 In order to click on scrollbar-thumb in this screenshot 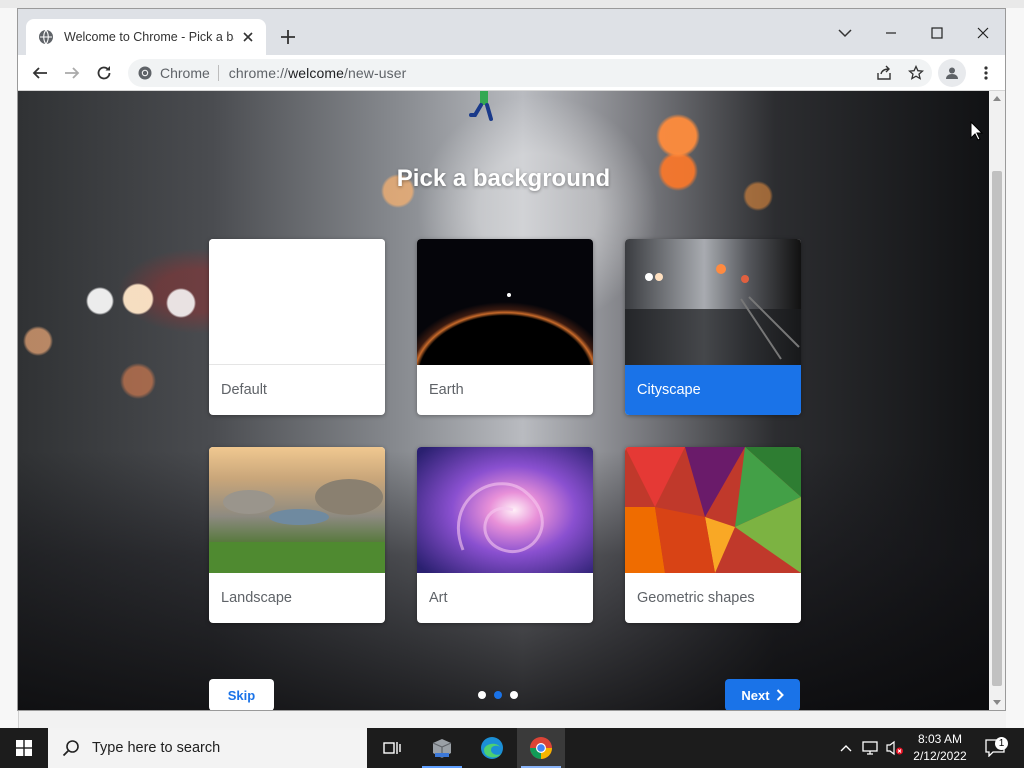, I will do `click(997, 428)`.